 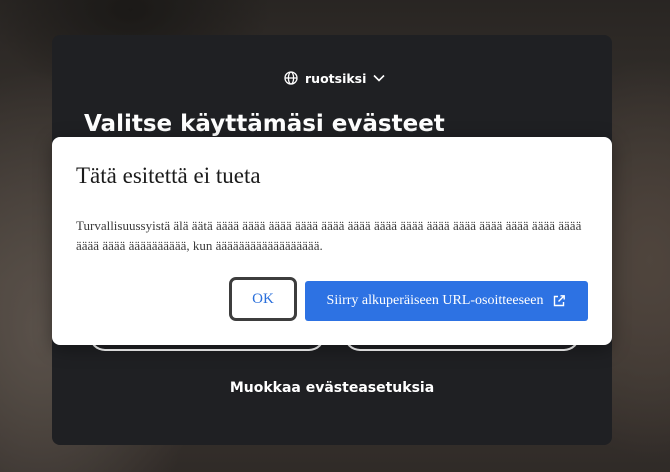 What do you see at coordinates (332, 388) in the screenshot?
I see `cookie-settings-link: Muokkaa evästeasetuksia` at bounding box center [332, 388].